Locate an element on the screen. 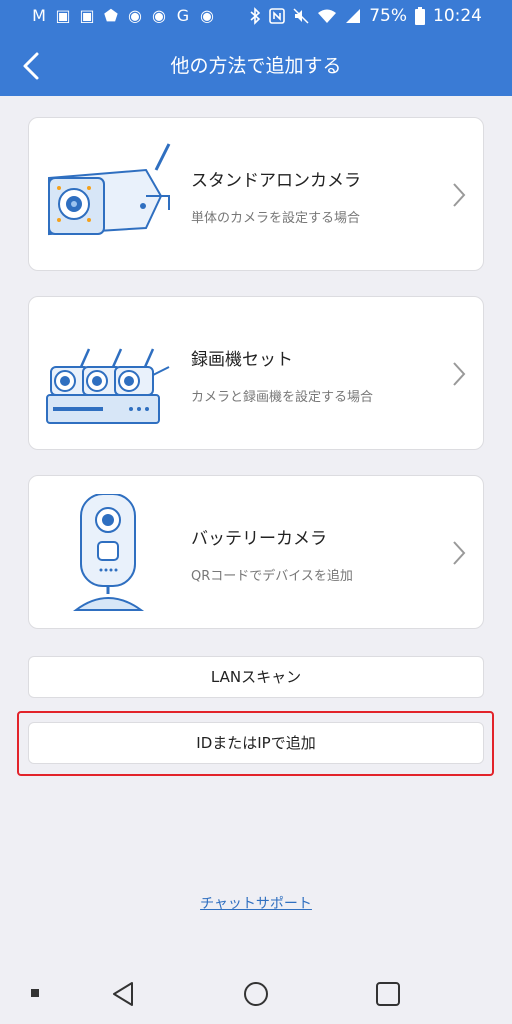 The width and height of the screenshot is (512, 1024). chat-support-link: チャットサポート is located at coordinates (256, 903).